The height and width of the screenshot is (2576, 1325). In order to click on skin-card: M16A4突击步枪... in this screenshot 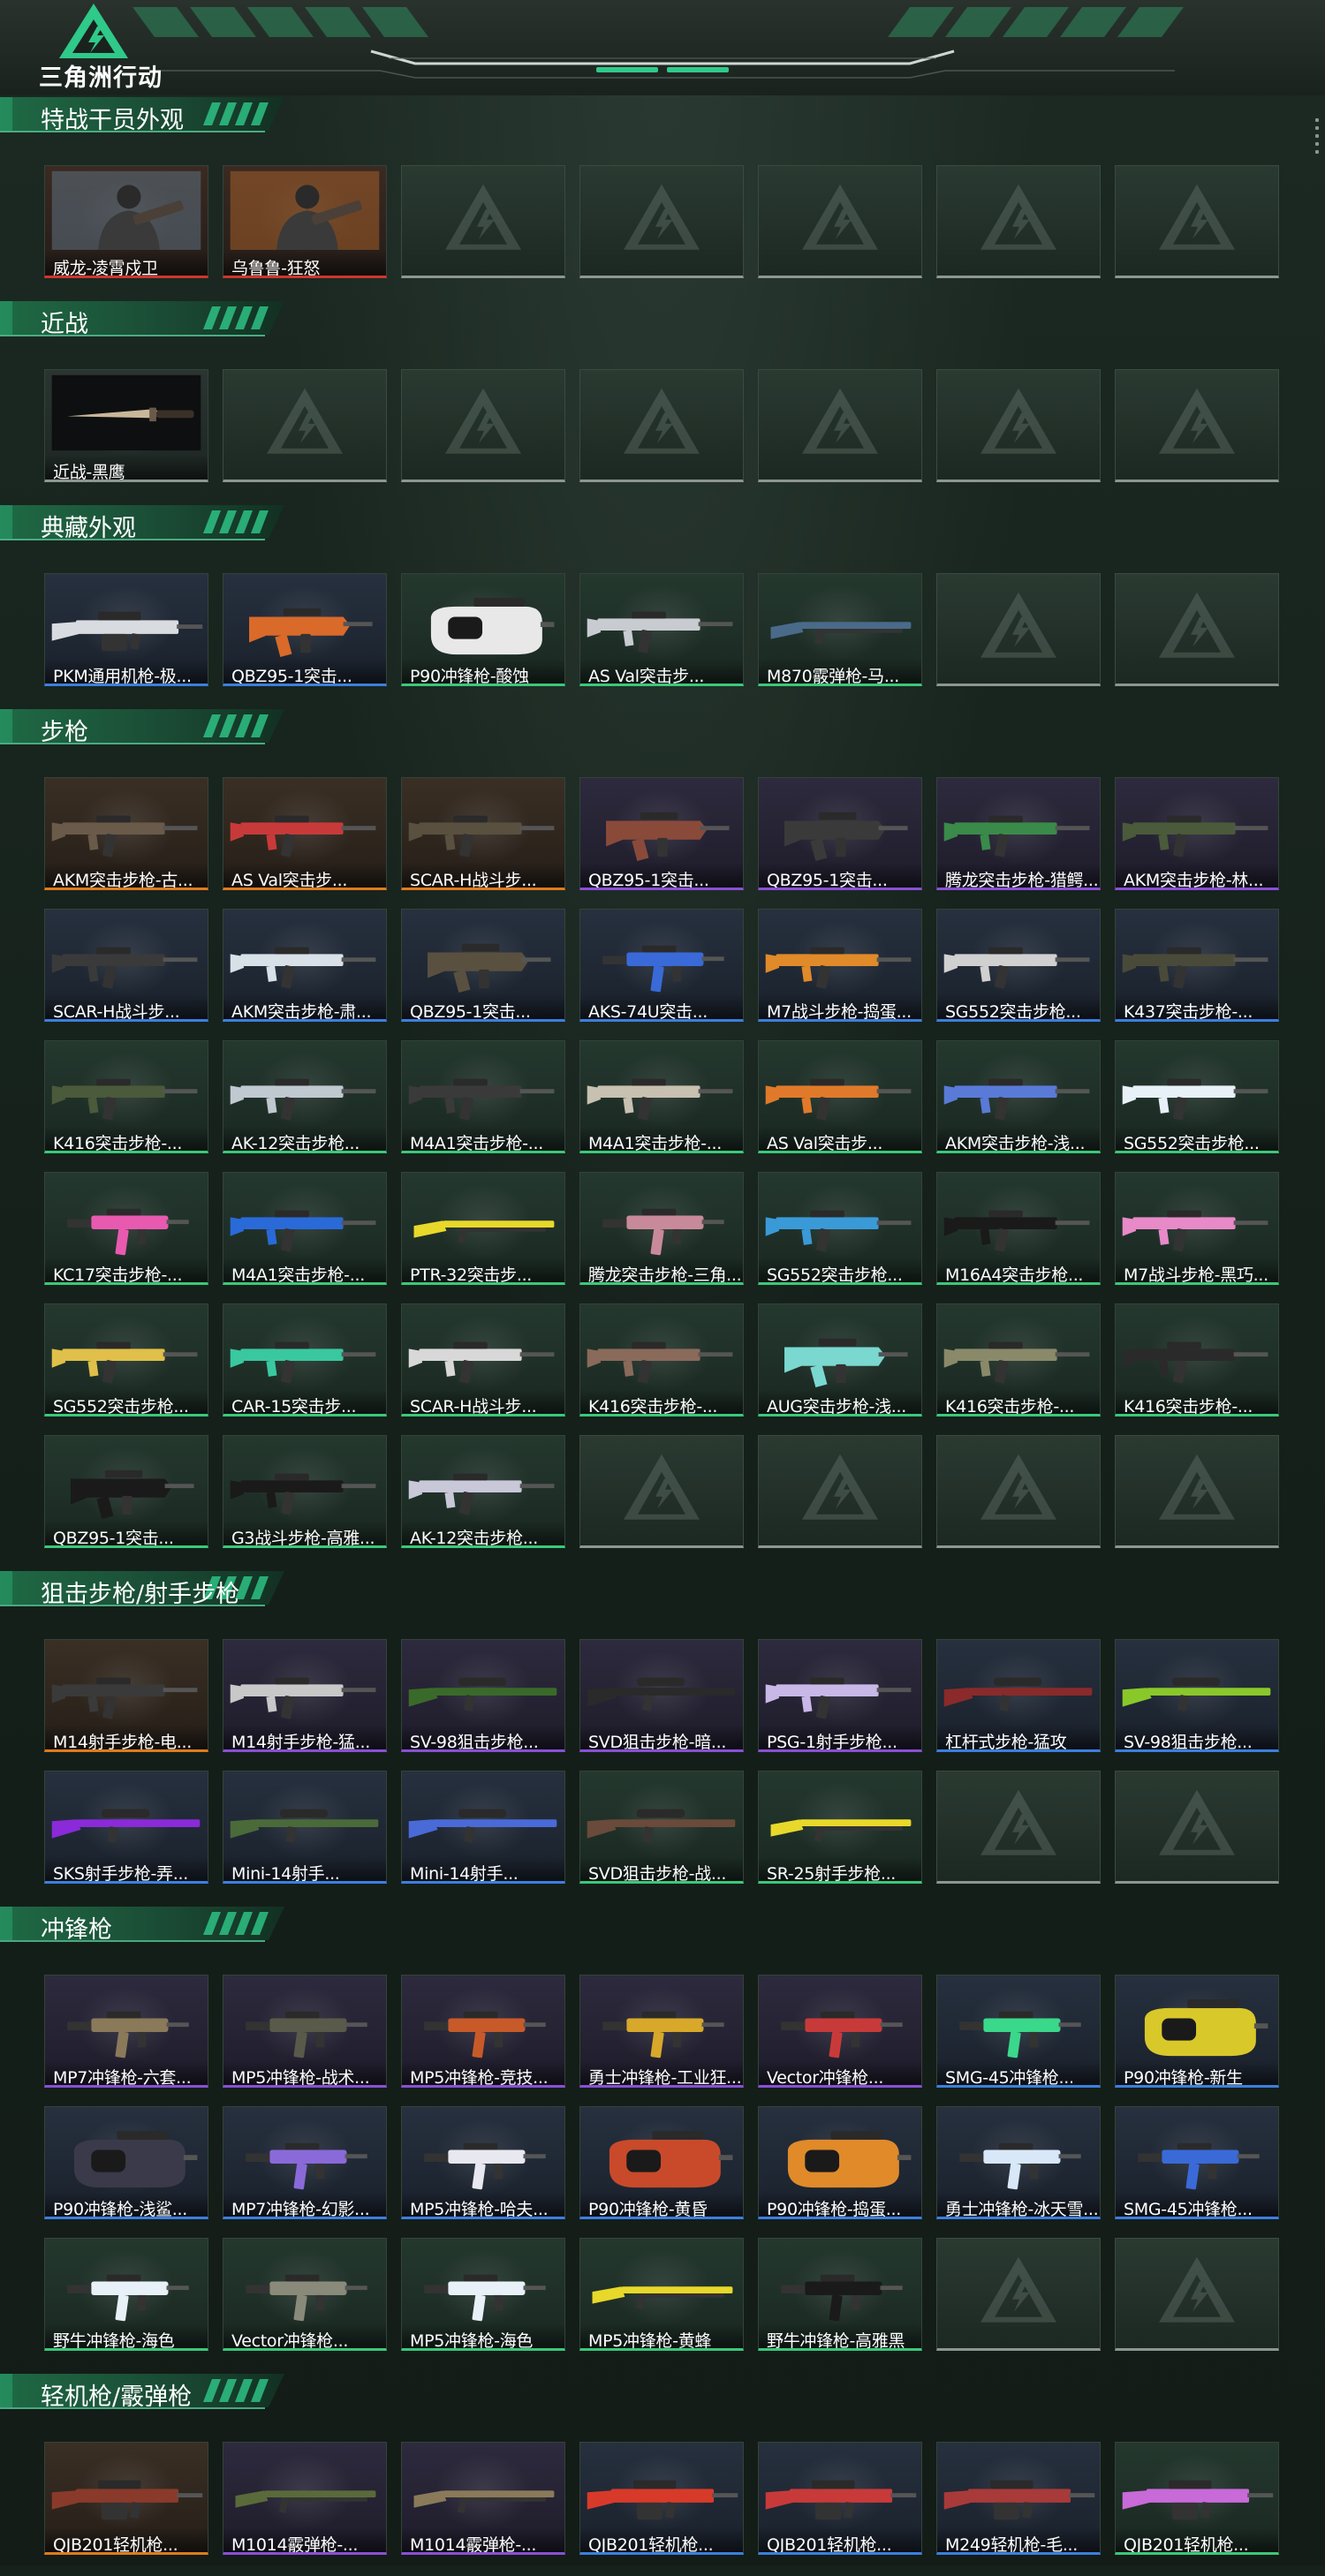, I will do `click(1018, 1228)`.